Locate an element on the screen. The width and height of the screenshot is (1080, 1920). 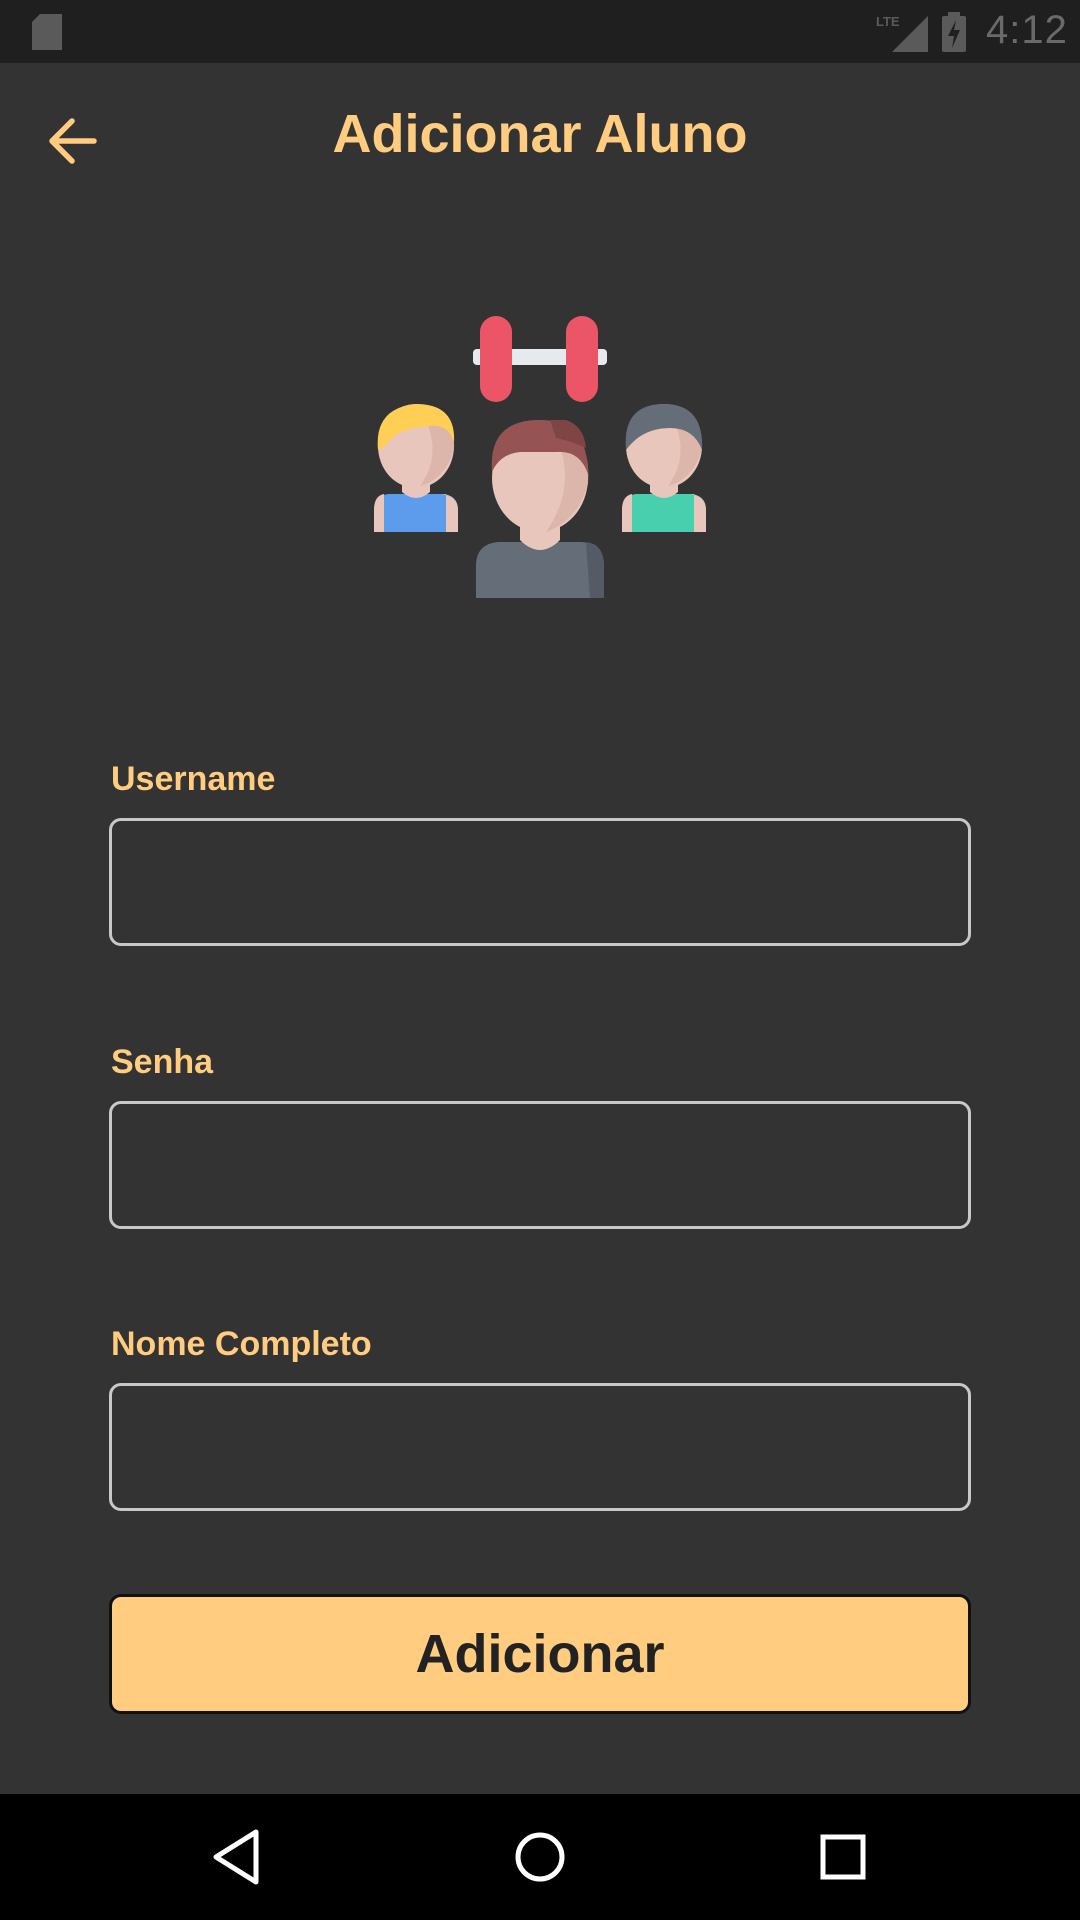
username-label: Username is located at coordinates (193, 779).